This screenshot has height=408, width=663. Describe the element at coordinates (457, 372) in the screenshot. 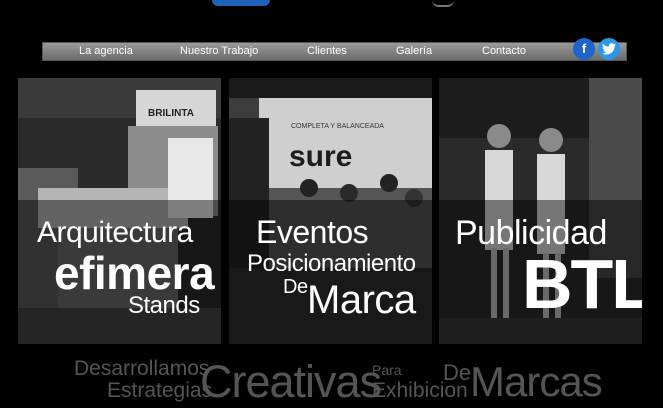

I see `tagline-word-de: De` at that location.